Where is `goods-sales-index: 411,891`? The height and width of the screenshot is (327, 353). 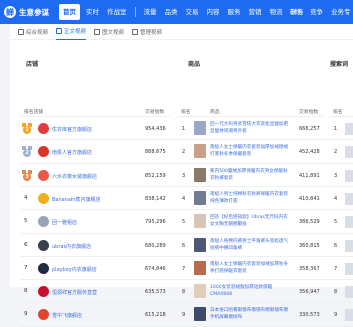 goods-sales-index: 411,891 is located at coordinates (309, 175).